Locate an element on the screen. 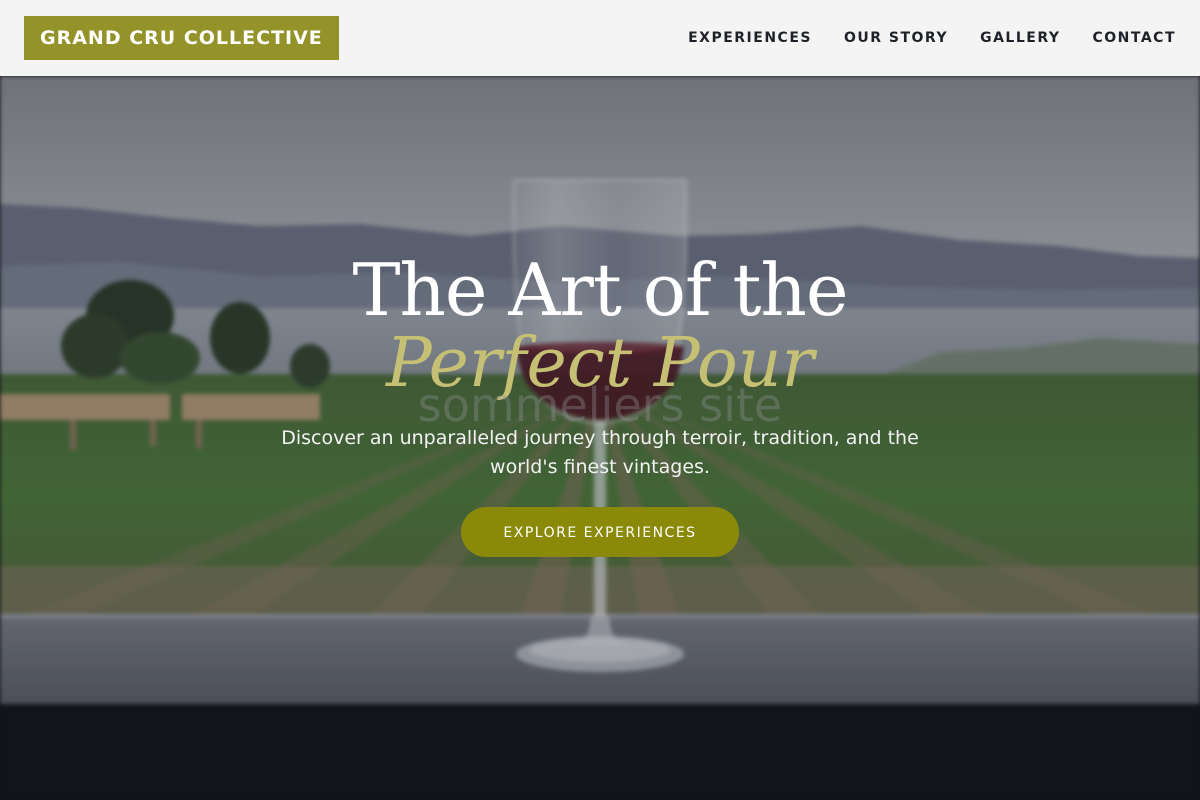  main-nav: EXPERIENCES OUR STORY GALLERY CONTACT is located at coordinates (932, 38).